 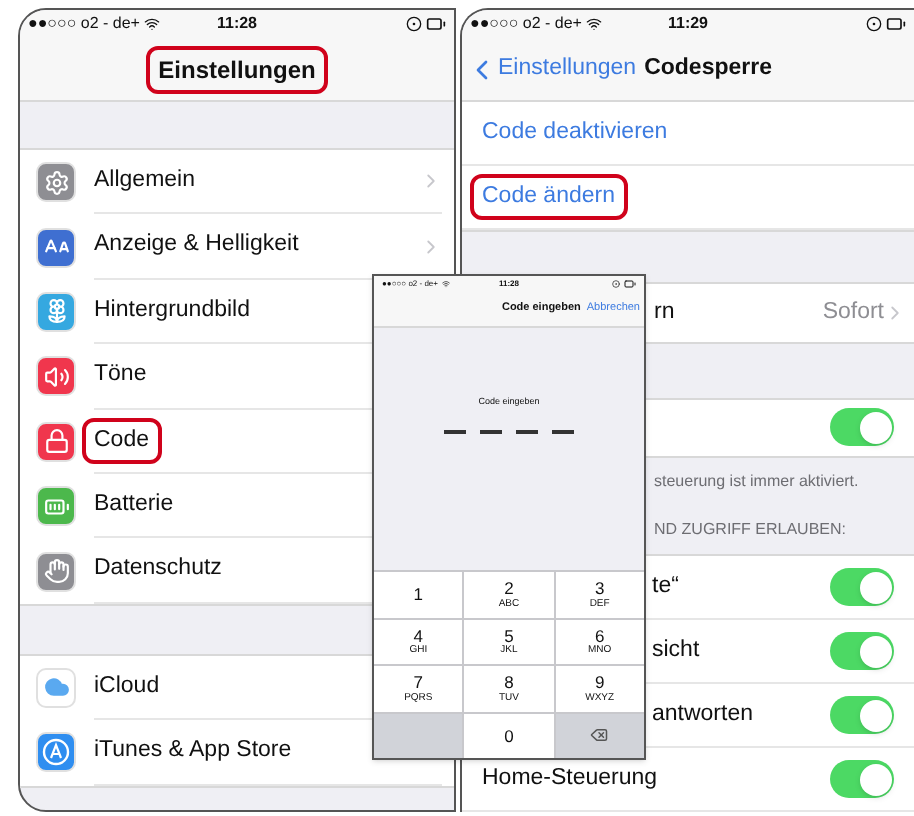 I want to click on row-label: Hintergrundbild, so click(x=172, y=310).